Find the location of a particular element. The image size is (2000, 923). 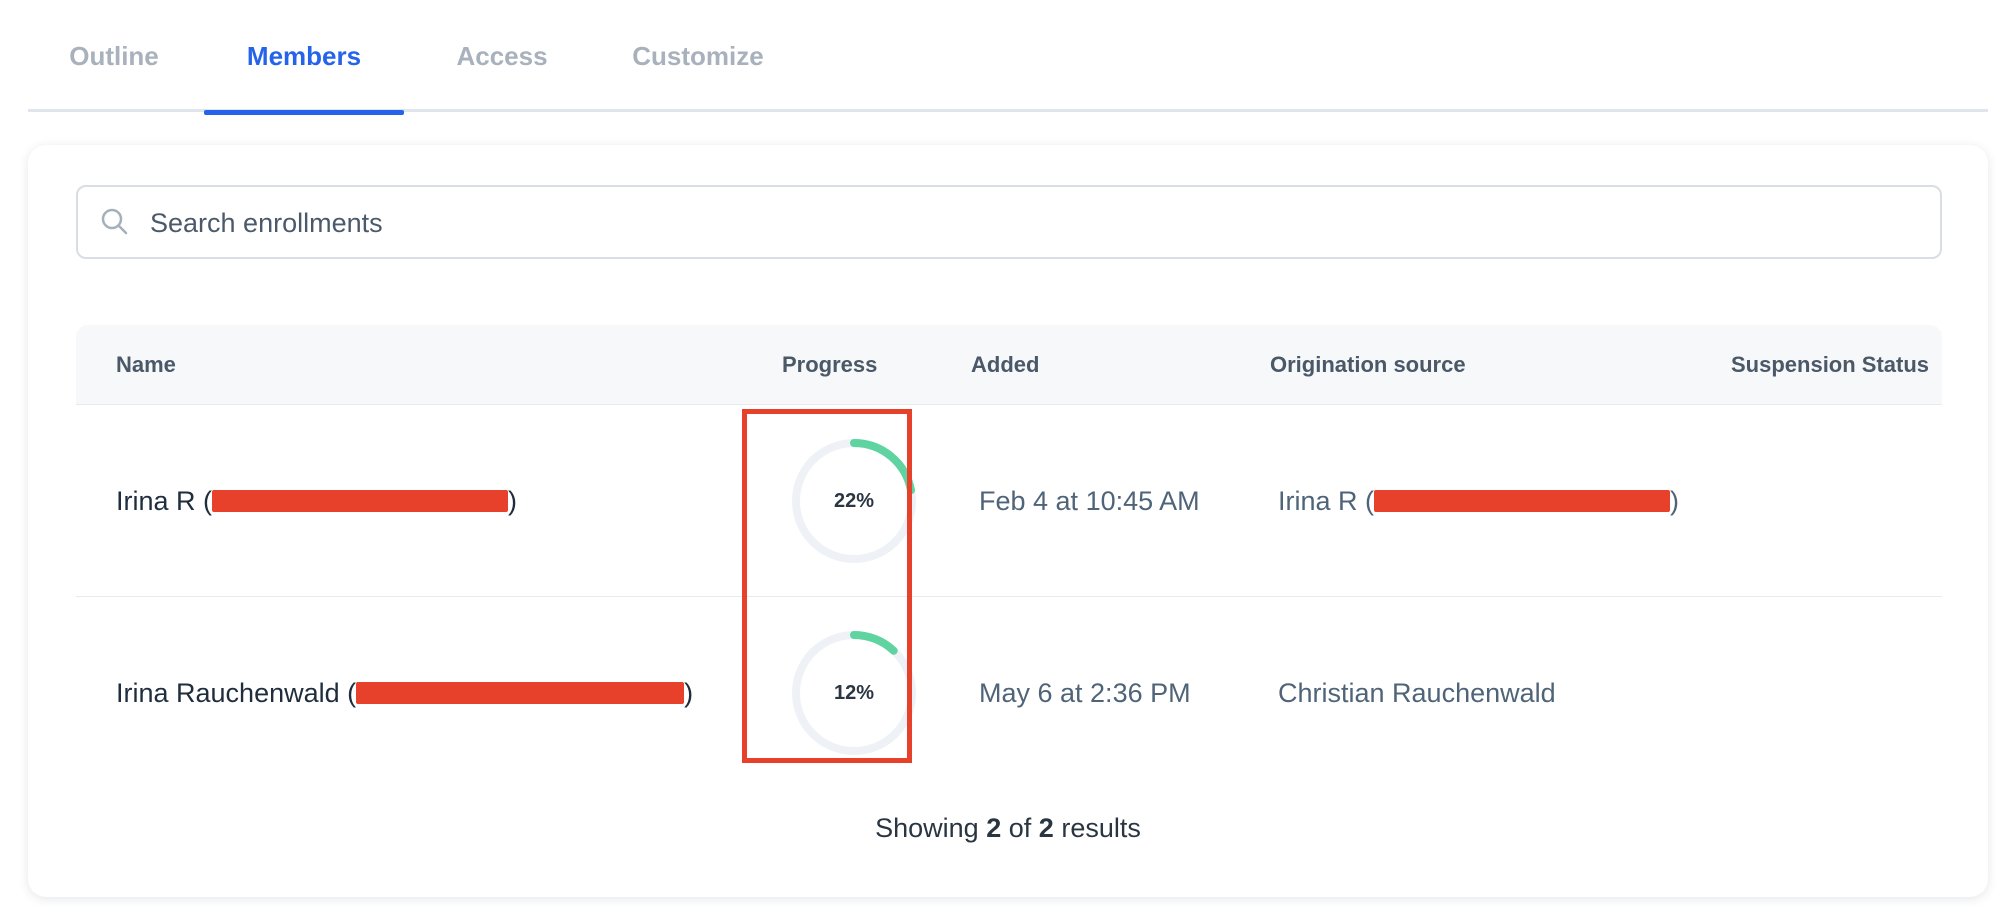

column-header-origination-source: Origination source is located at coordinates (1368, 365).